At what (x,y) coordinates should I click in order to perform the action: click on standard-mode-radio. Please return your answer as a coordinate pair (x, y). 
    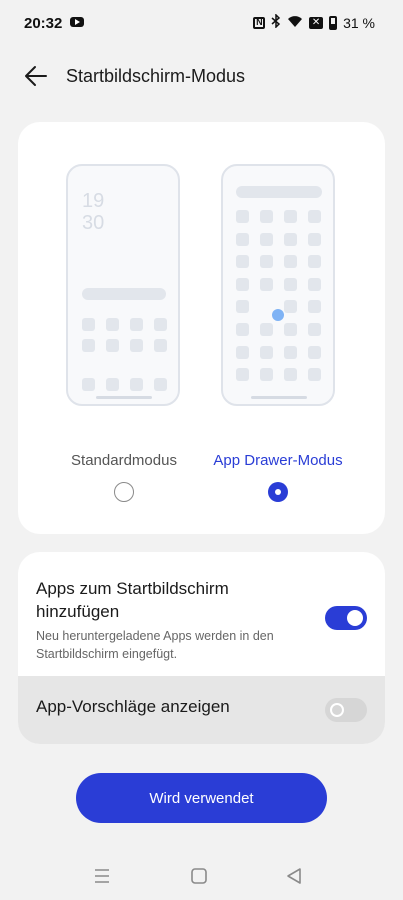
    Looking at the image, I should click on (124, 492).